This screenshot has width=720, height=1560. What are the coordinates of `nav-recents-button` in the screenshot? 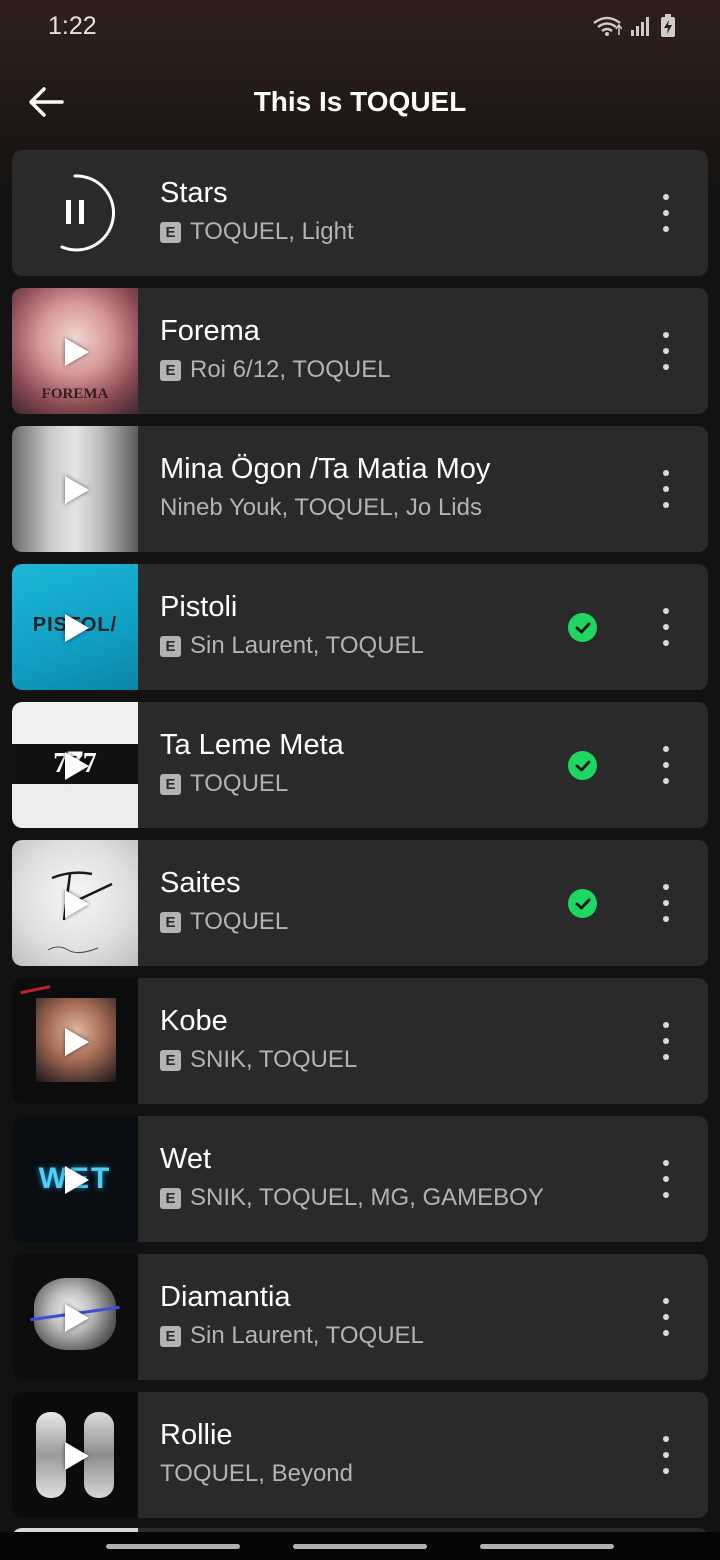 It's located at (173, 1546).